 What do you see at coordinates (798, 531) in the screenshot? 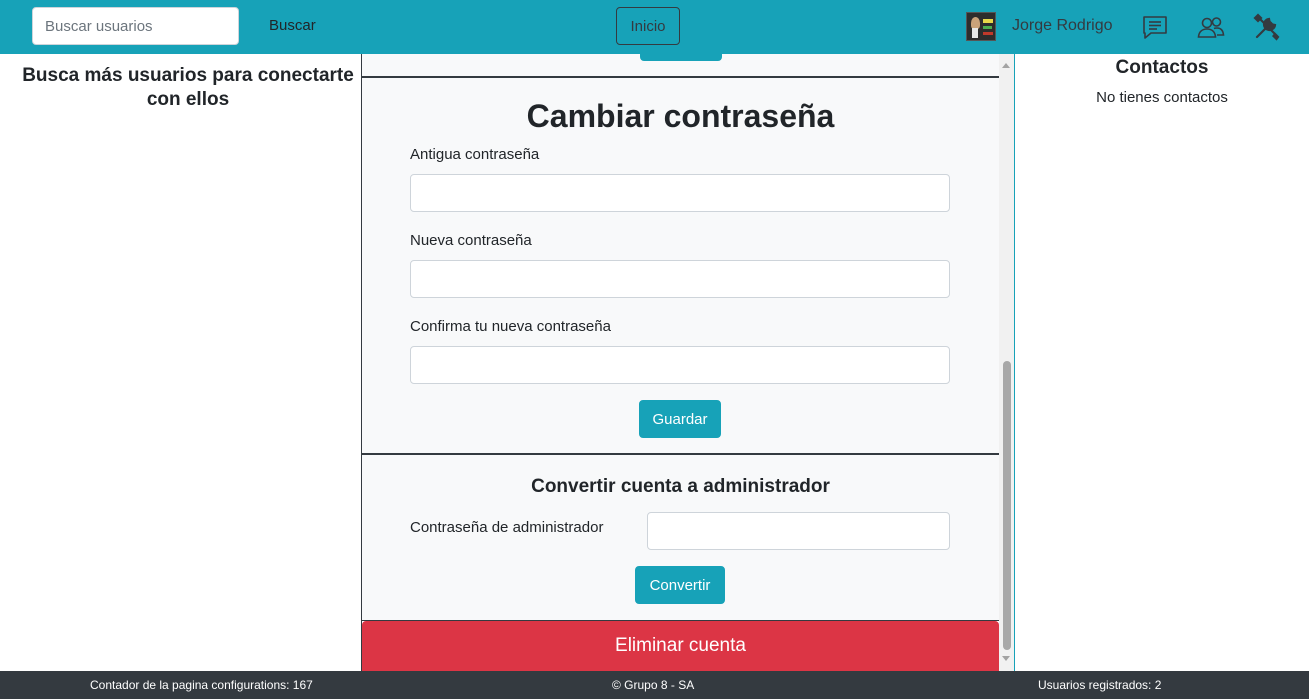
I see `admin-password-field` at bounding box center [798, 531].